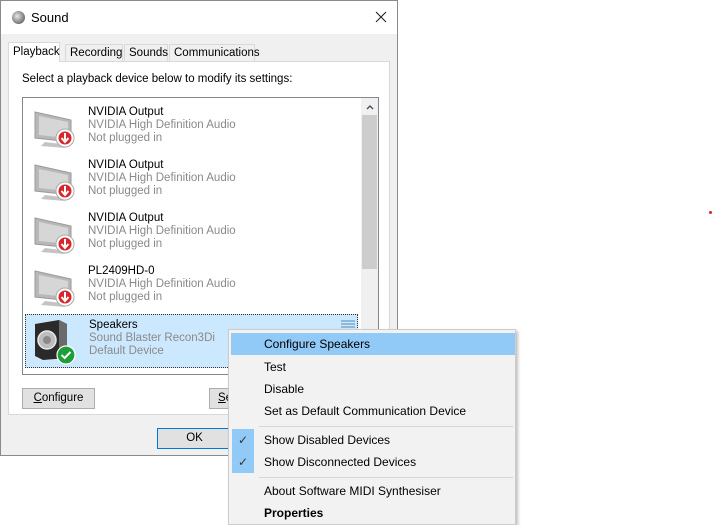 The image size is (715, 525). What do you see at coordinates (152, 338) in the screenshot?
I see `device-description: Sound Blaster Recon3Di` at bounding box center [152, 338].